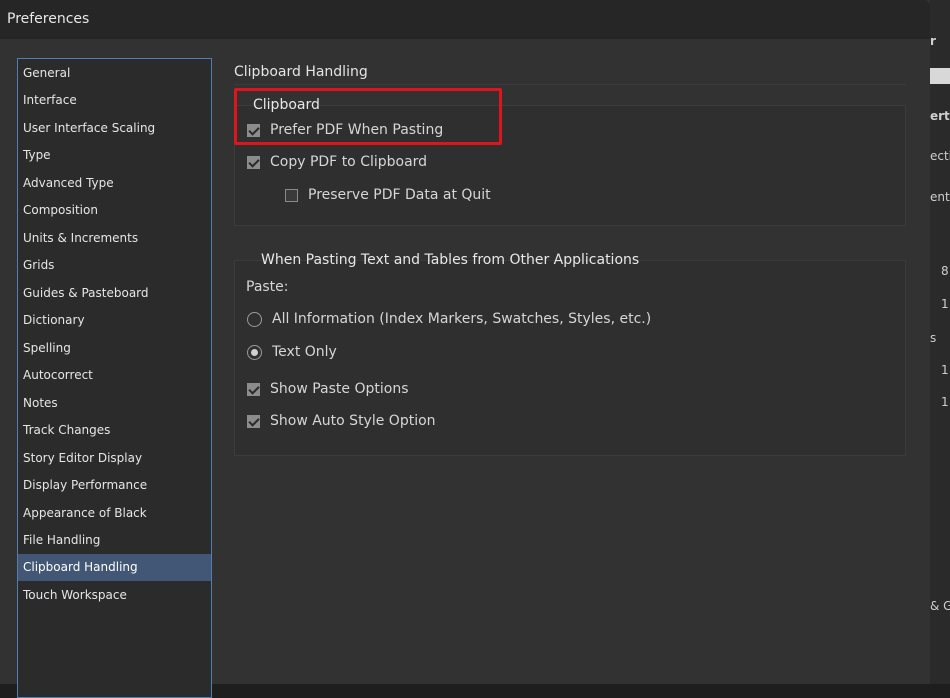 The height and width of the screenshot is (698, 950). I want to click on paste-label: Paste:, so click(267, 287).